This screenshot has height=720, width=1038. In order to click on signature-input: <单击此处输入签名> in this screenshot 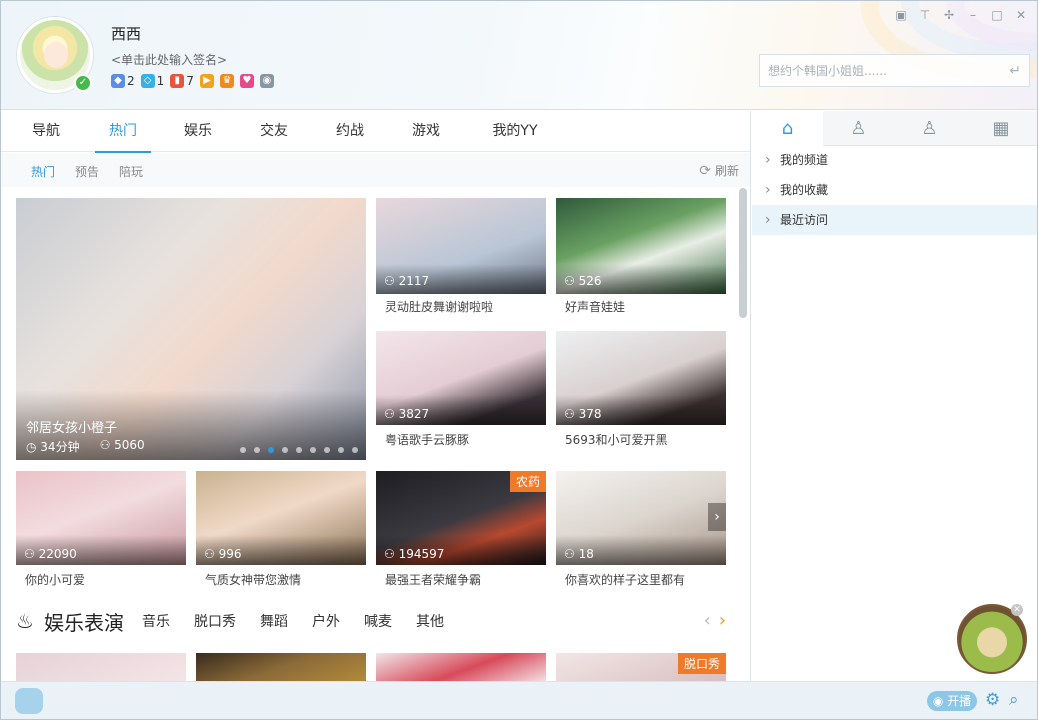, I will do `click(169, 59)`.